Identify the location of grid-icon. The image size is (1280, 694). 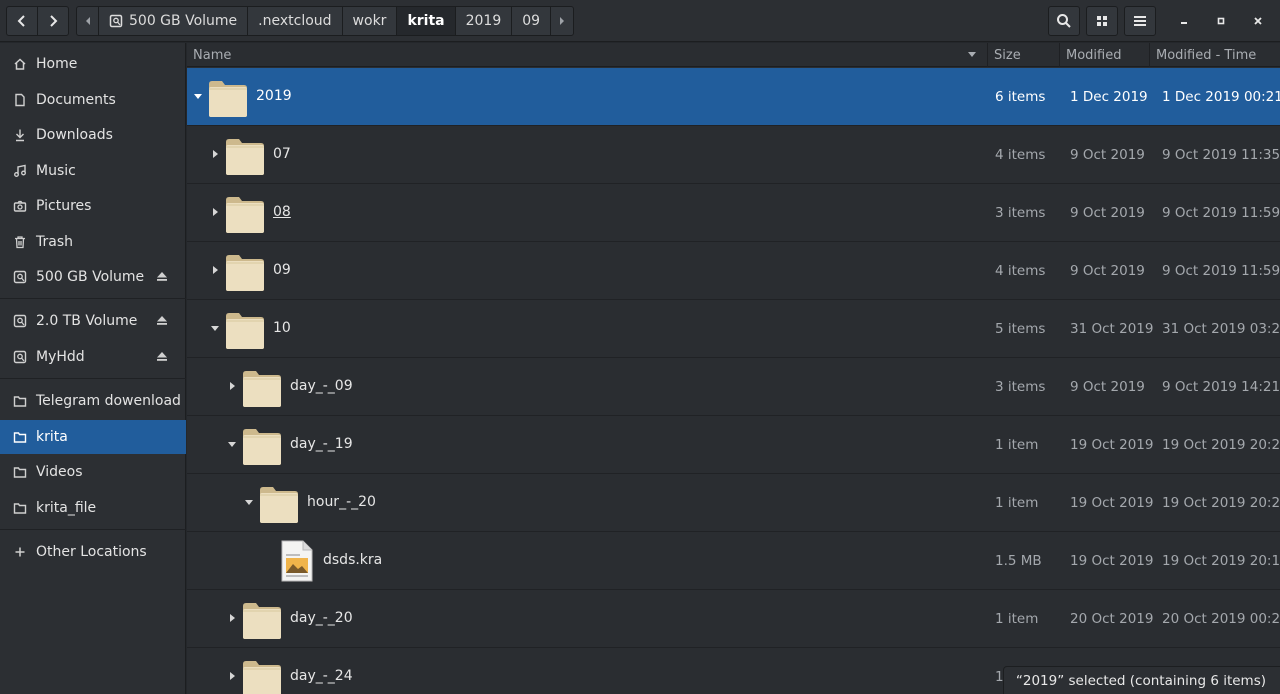
(1102, 21).